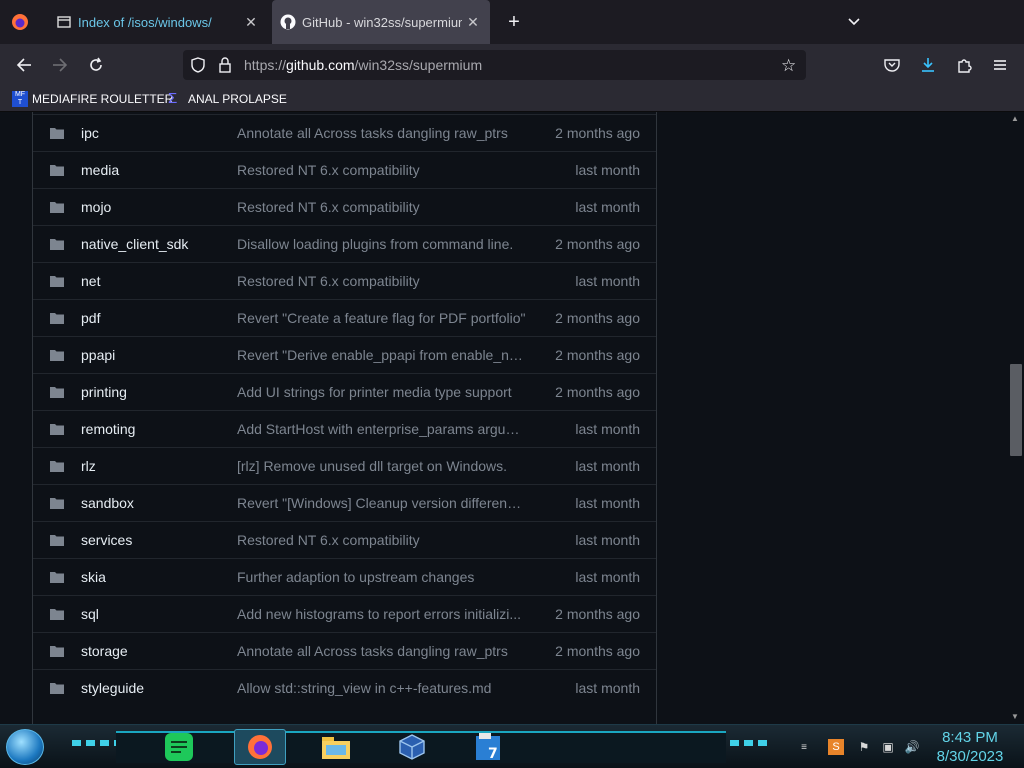 The width and height of the screenshot is (1024, 768). What do you see at coordinates (104, 392) in the screenshot?
I see `file-name-link: printing` at bounding box center [104, 392].